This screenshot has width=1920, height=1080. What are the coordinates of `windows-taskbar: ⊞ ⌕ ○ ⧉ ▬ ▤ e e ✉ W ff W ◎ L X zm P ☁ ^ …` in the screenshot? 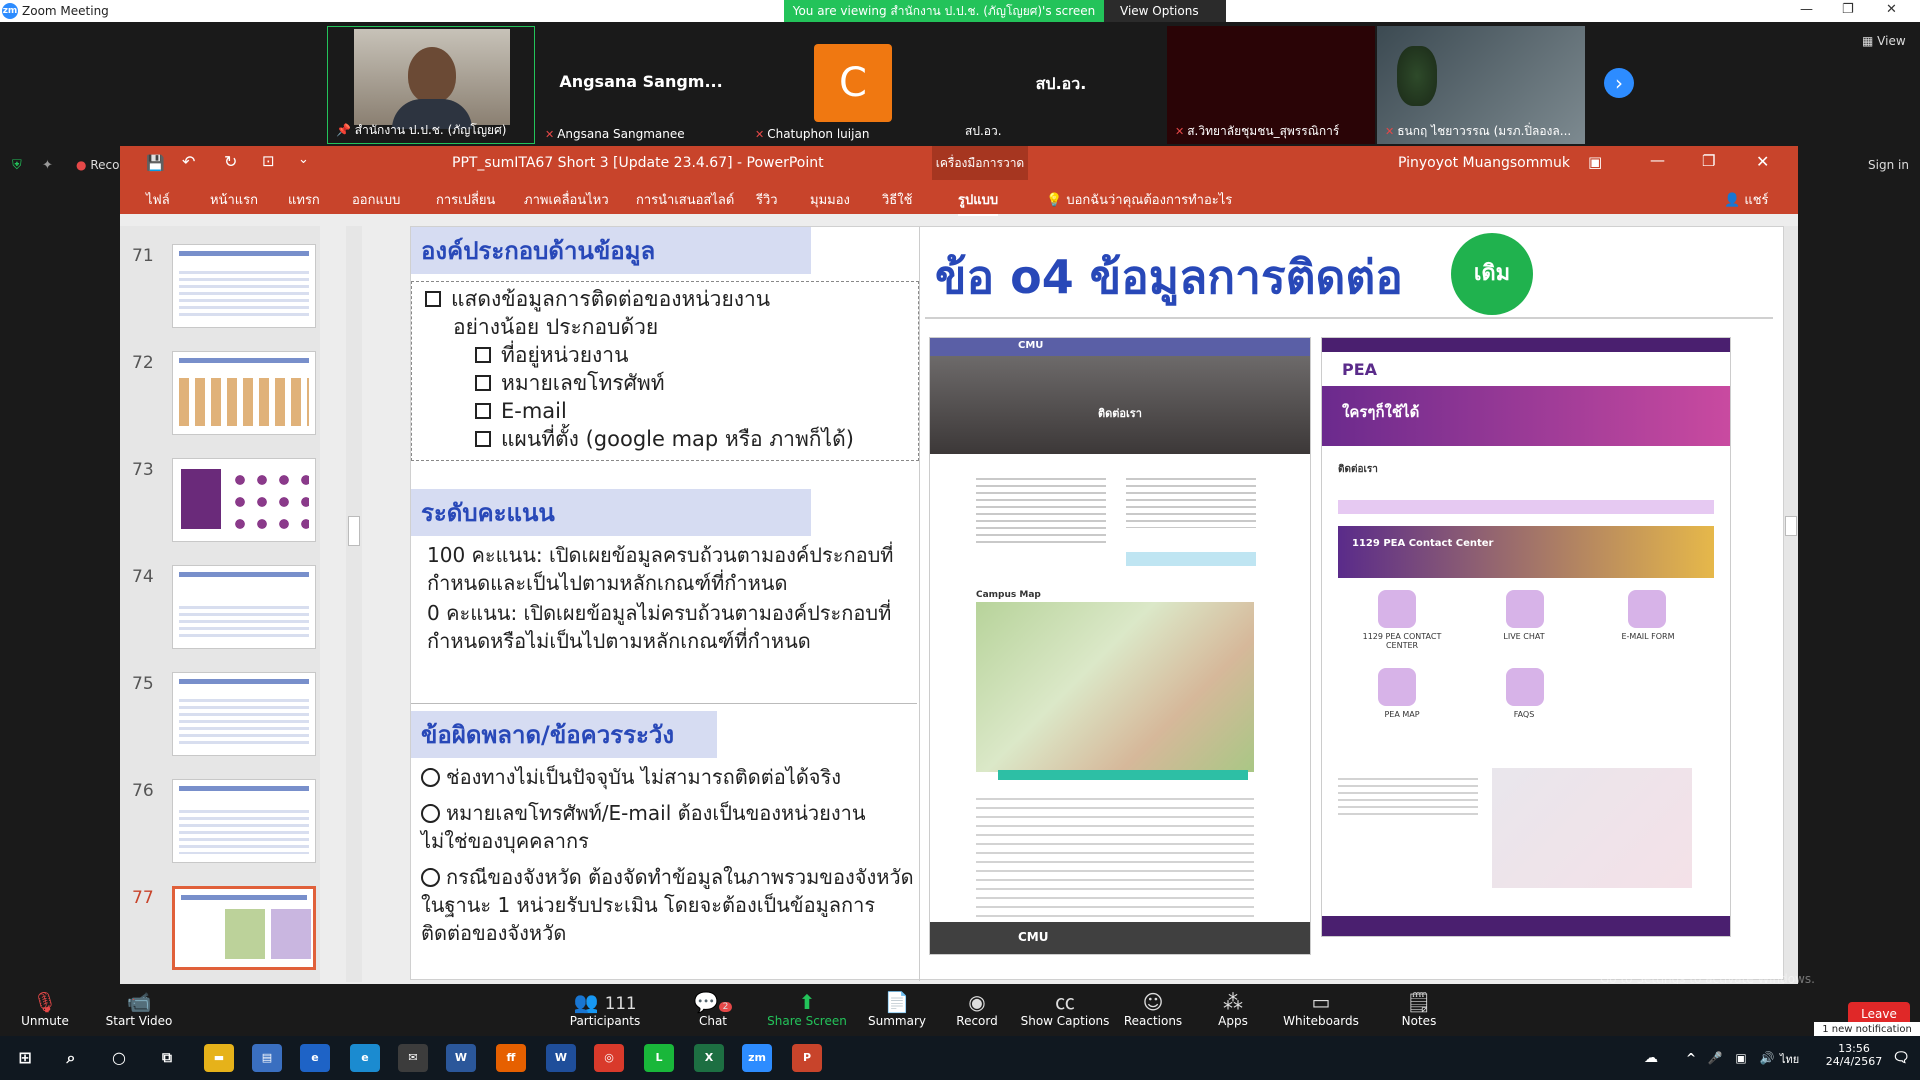 It's located at (960, 1058).